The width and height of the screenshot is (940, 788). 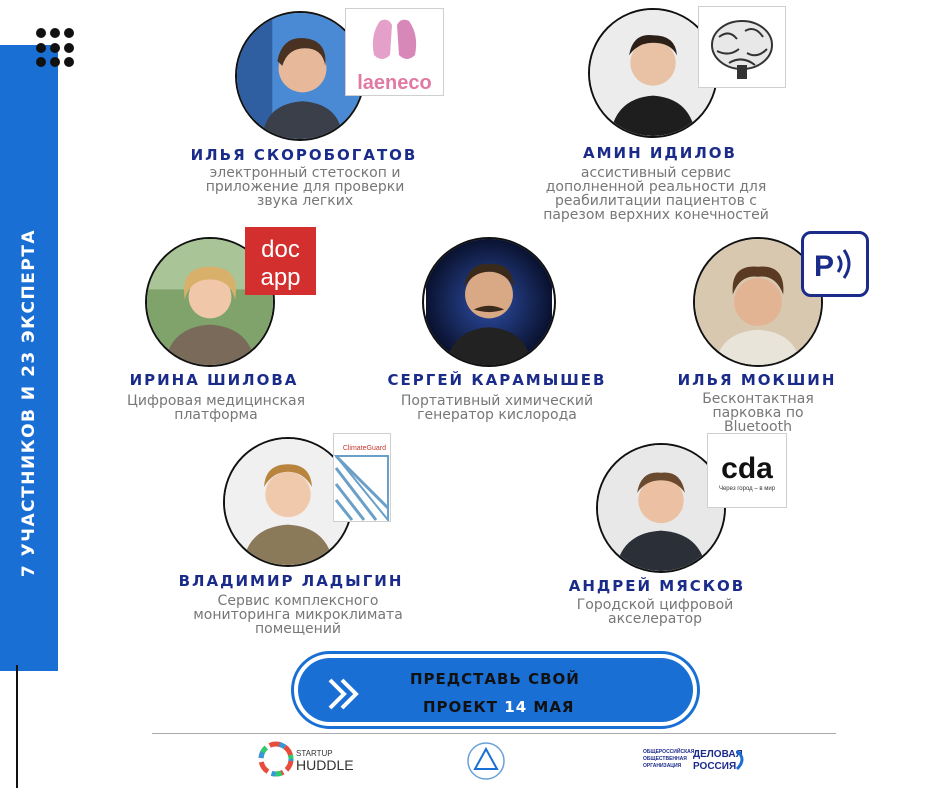 I want to click on svg-text: HUDDLE, so click(x=325, y=765).